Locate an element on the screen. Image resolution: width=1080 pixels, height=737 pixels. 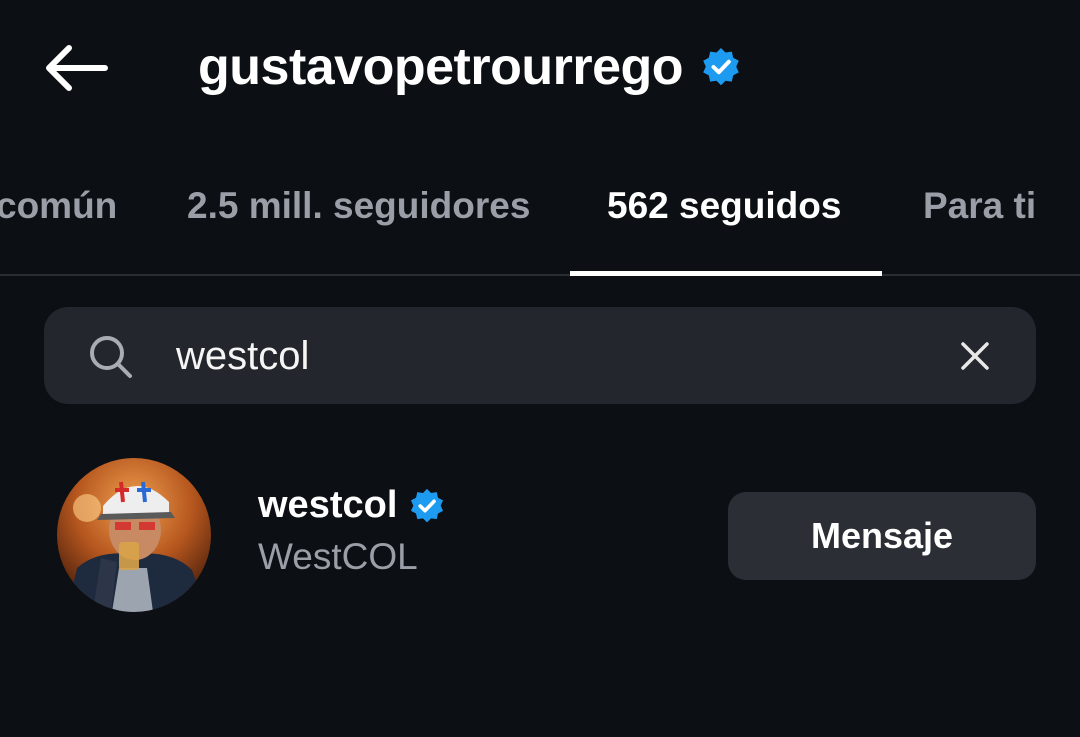
clear-search-button is located at coordinates (975, 356).